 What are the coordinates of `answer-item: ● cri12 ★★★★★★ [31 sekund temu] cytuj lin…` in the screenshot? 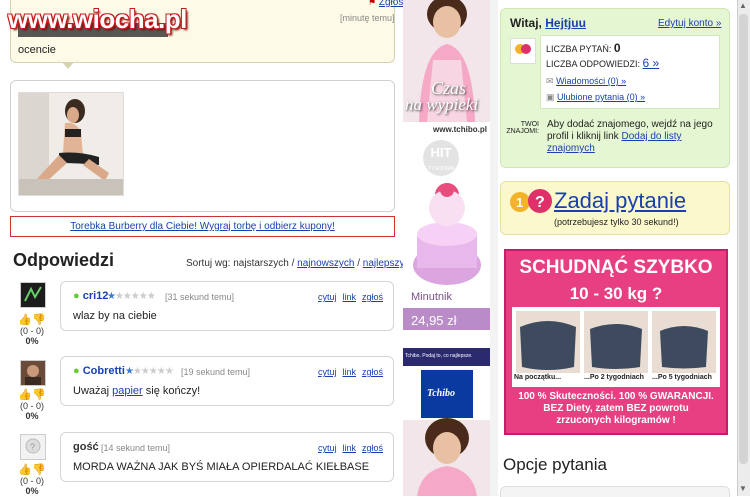 It's located at (227, 306).